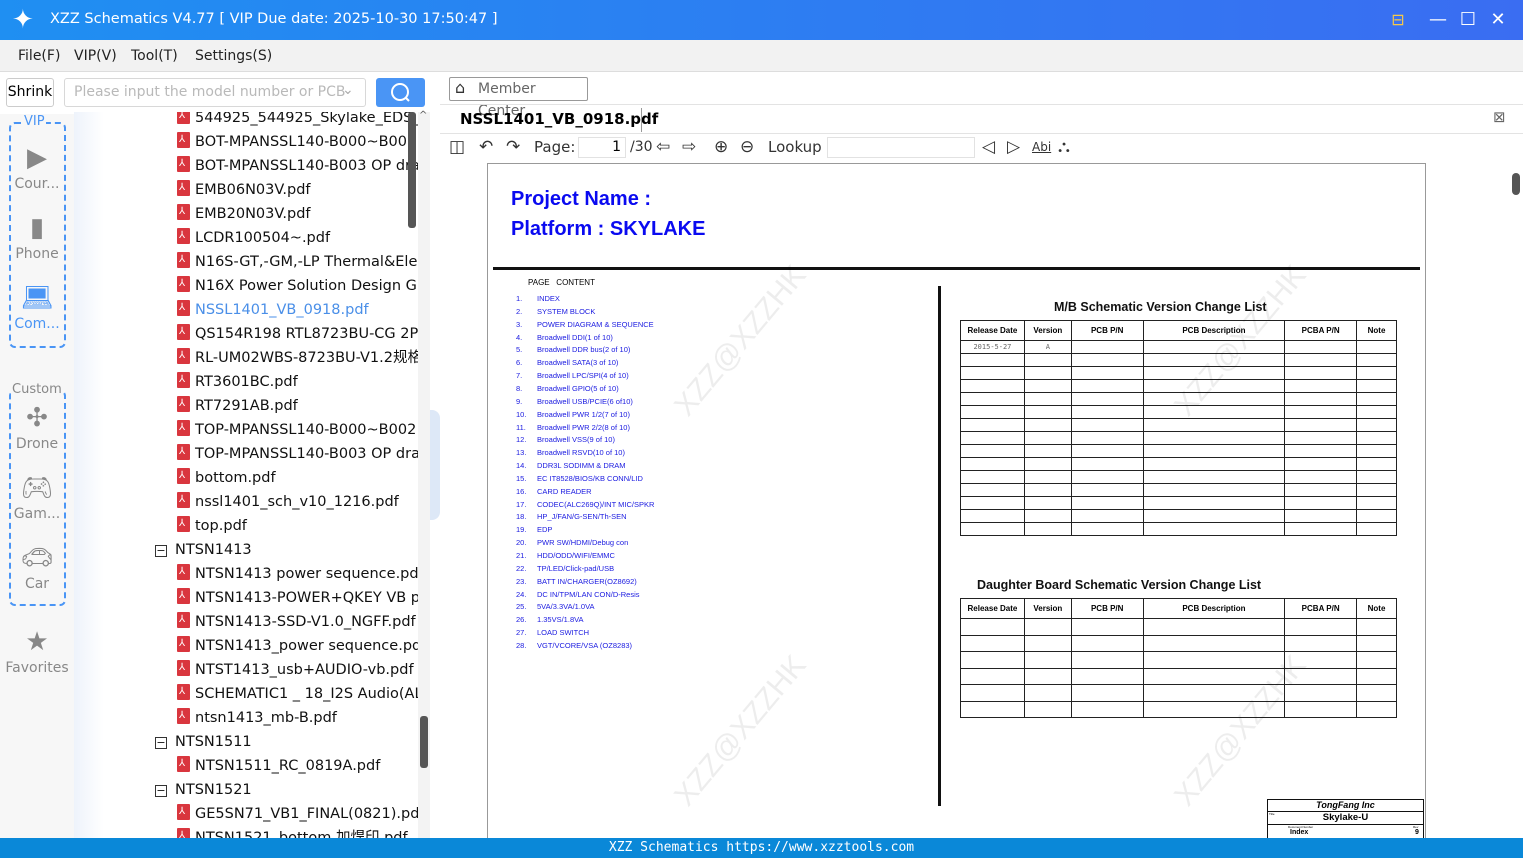 The width and height of the screenshot is (1523, 858). I want to click on rail-item-favorites: ★ Favorites, so click(37, 652).